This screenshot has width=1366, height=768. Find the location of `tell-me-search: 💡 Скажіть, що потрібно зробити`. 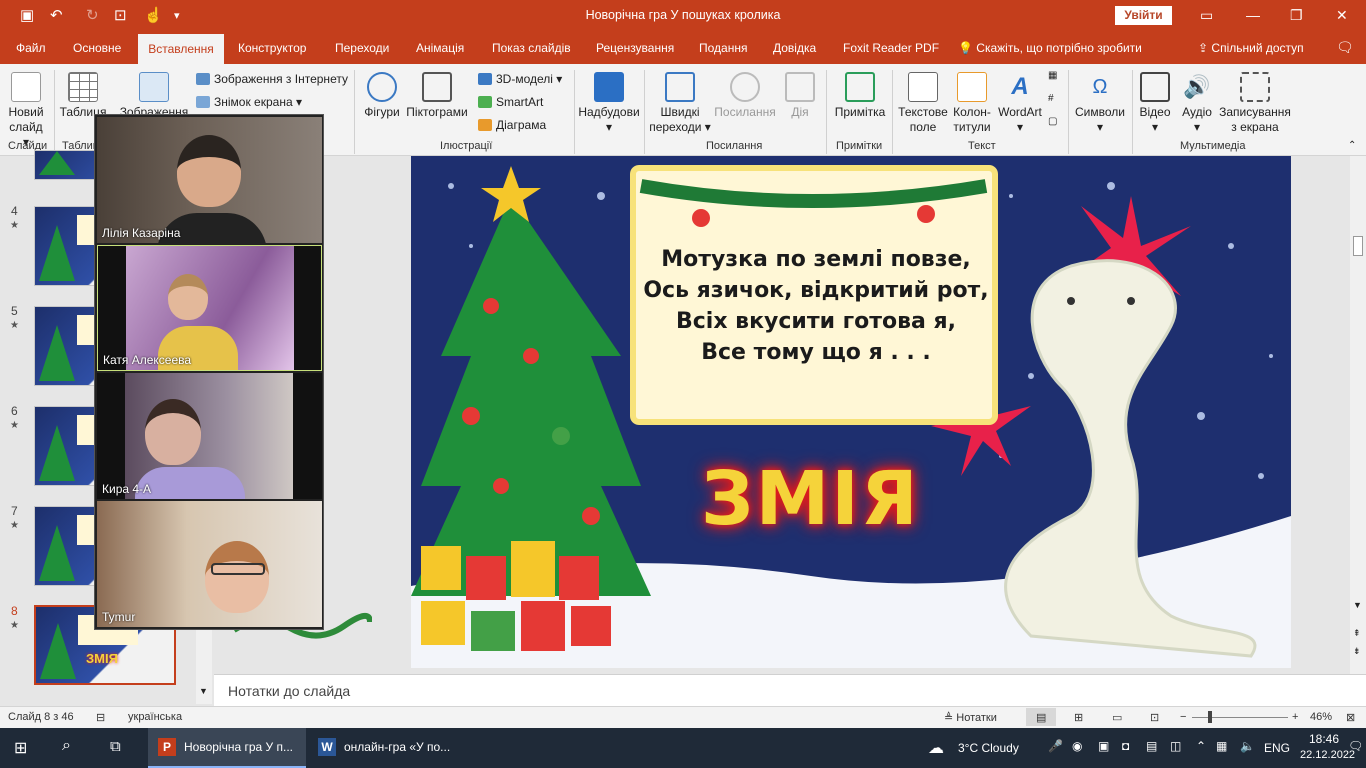

tell-me-search: 💡 Скажіть, що потрібно зробити is located at coordinates (1050, 48).